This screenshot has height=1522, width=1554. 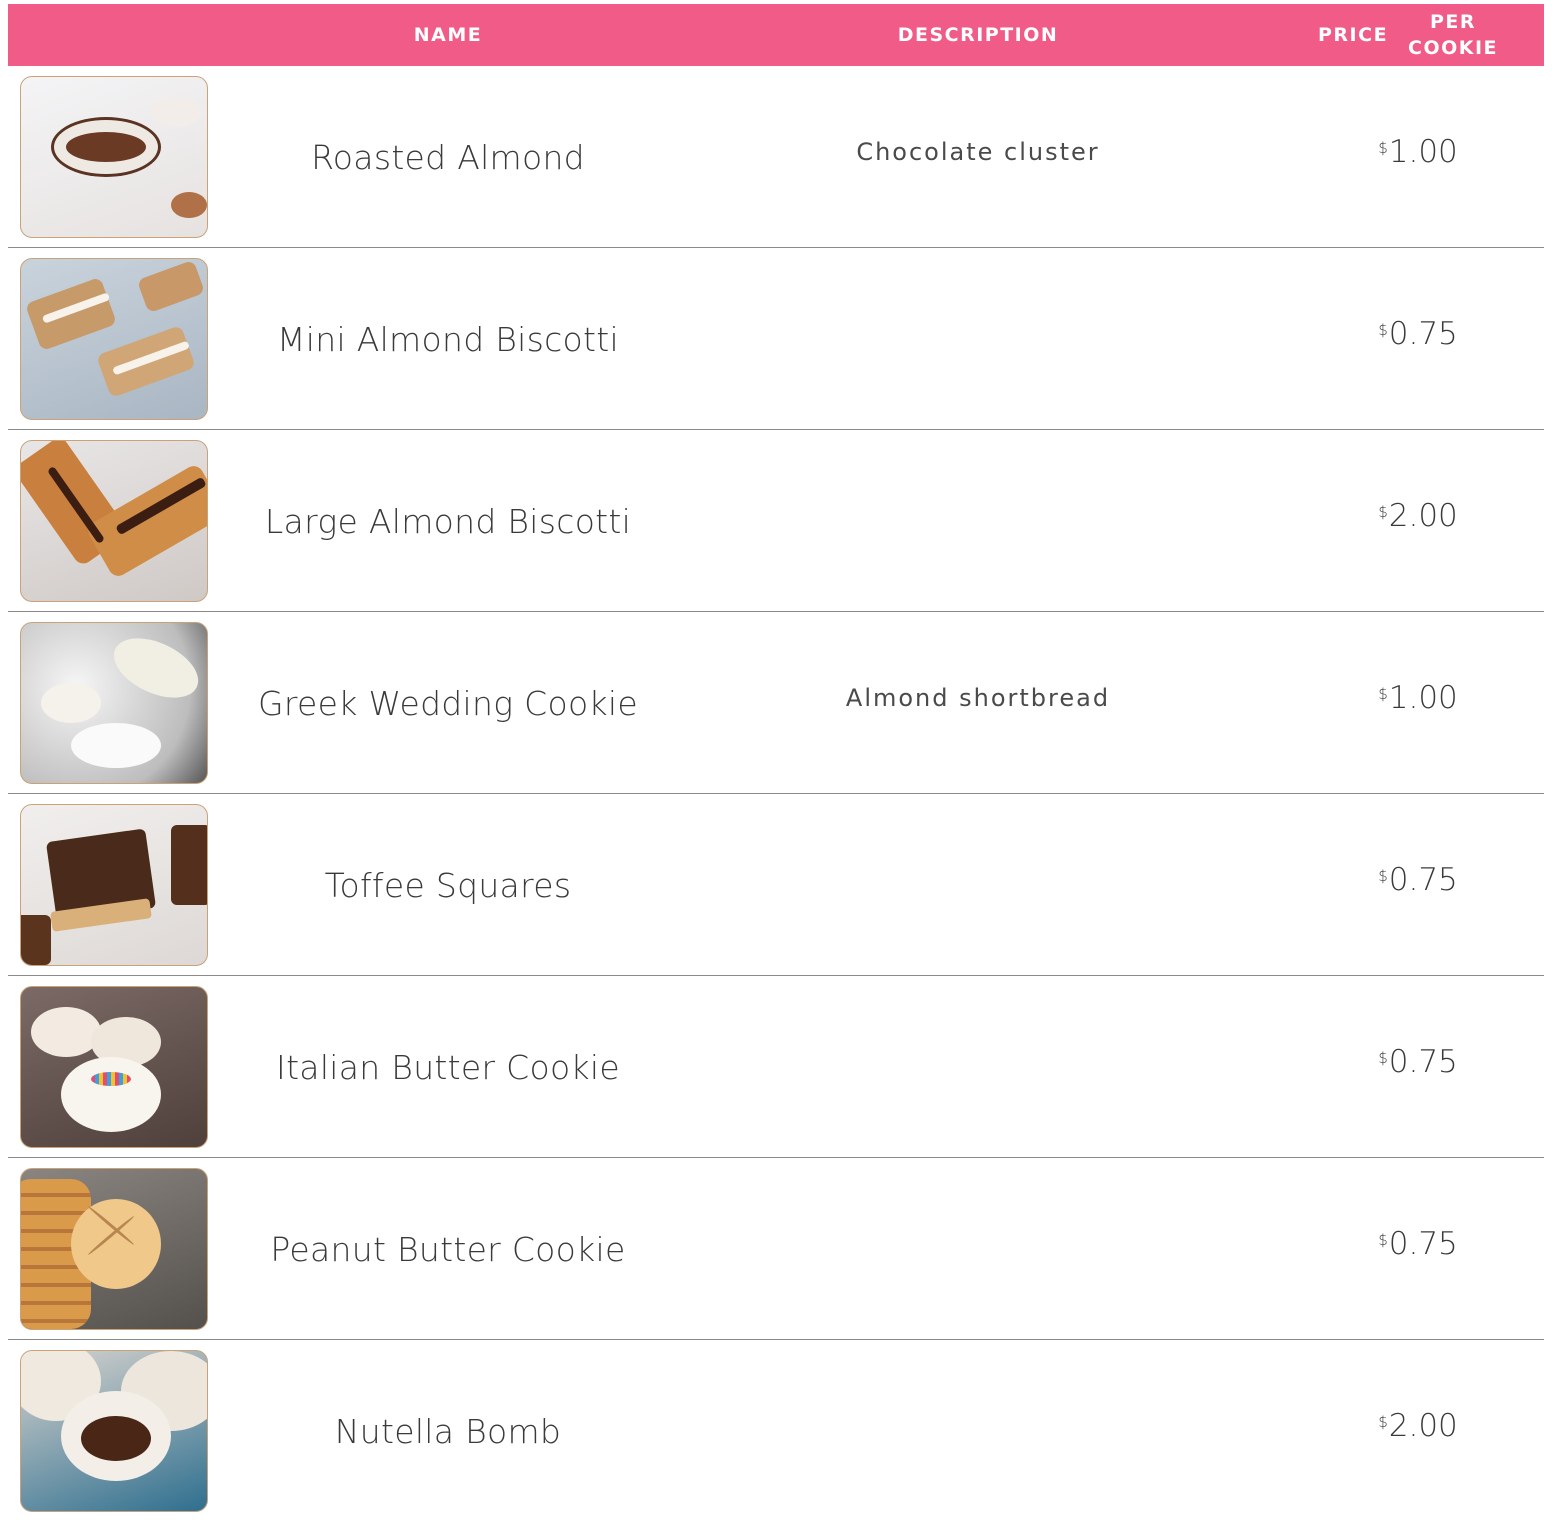 I want to click on table-row: Roasted Almond Chocolate cluster $1.00, so click(x=776, y=157).